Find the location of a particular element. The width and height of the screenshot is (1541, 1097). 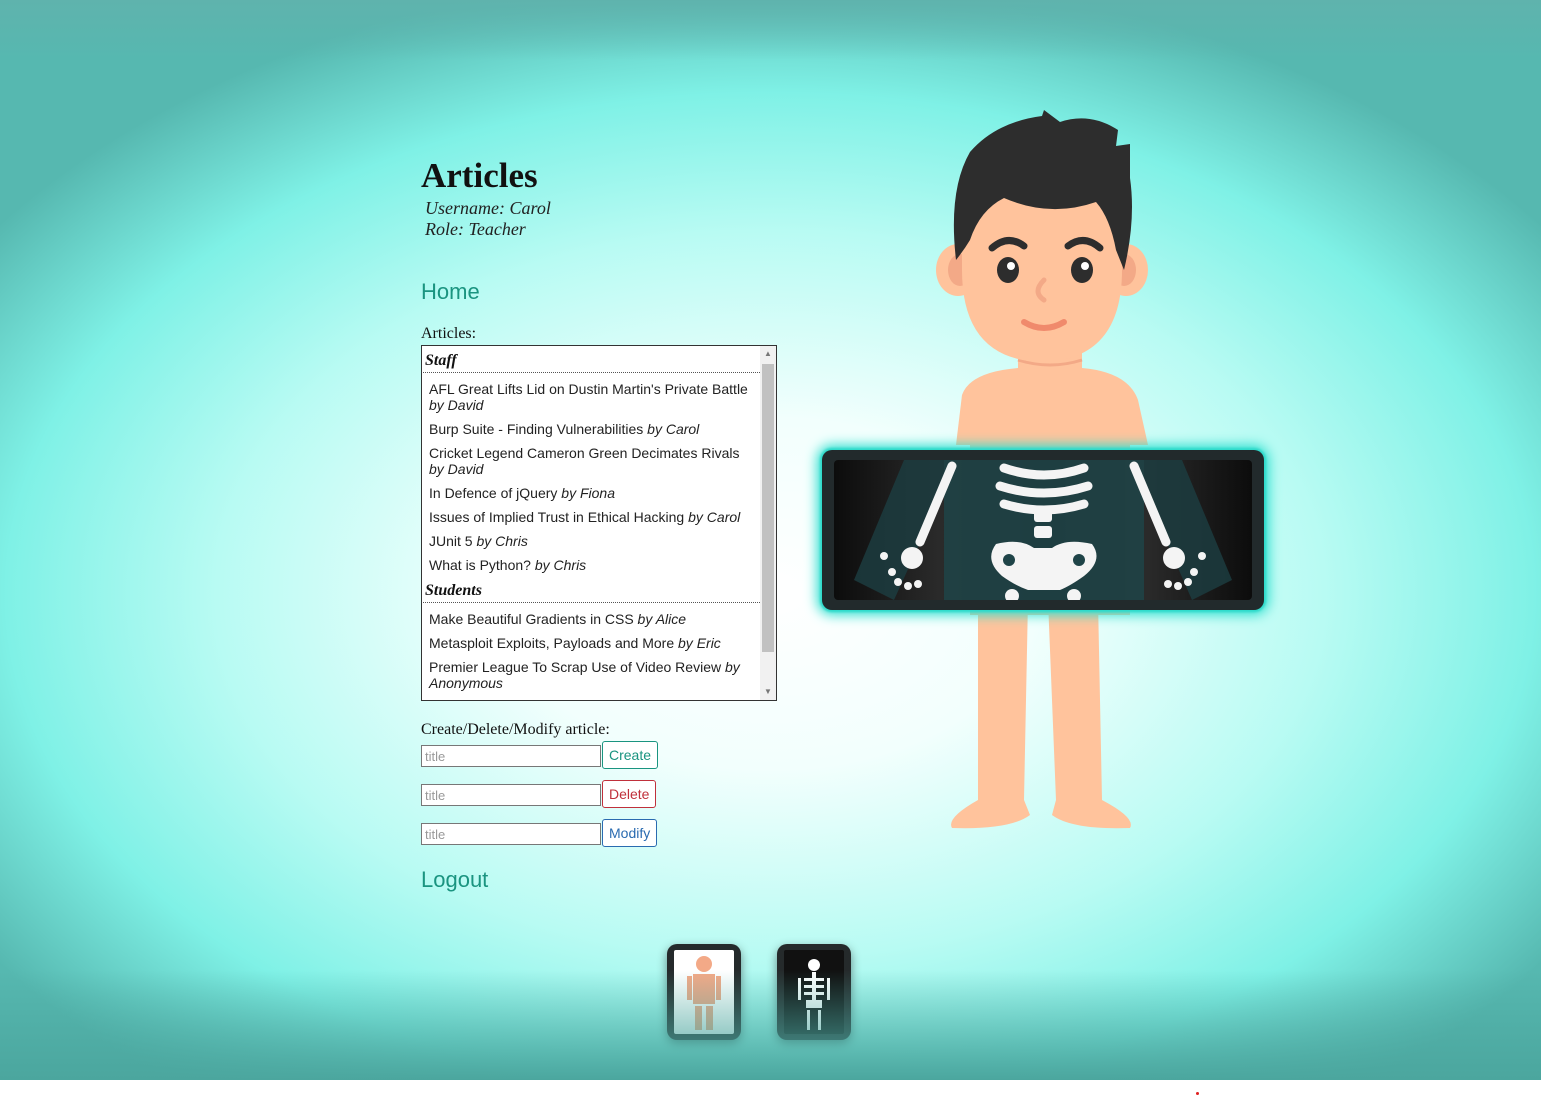

scrollbar-thumb is located at coordinates (768, 508).